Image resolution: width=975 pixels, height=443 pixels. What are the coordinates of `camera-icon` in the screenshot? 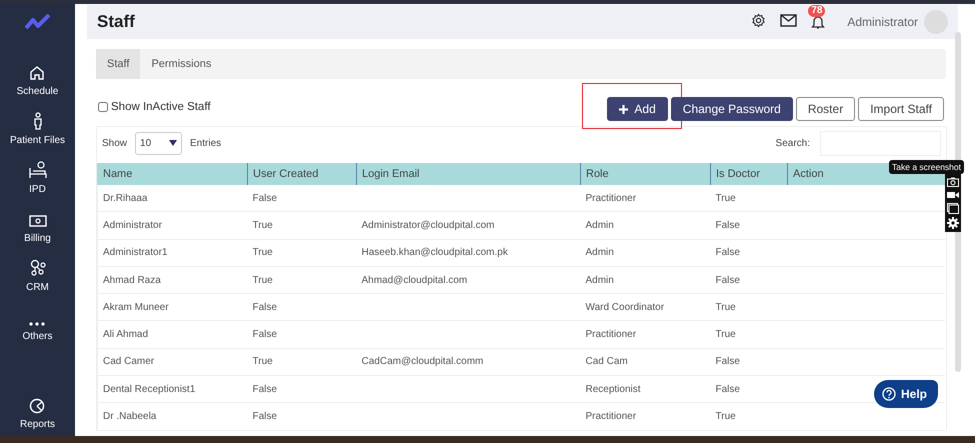 It's located at (953, 182).